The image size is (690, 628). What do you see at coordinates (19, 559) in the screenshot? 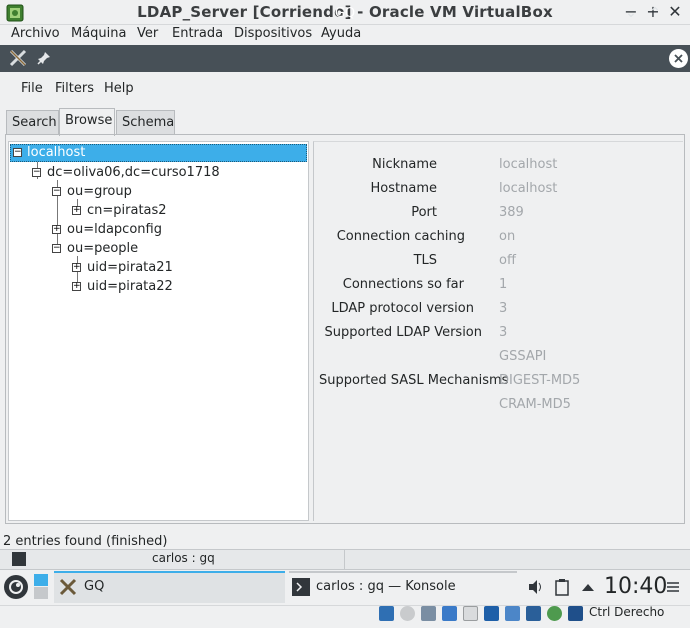
I see `terminal-icon` at bounding box center [19, 559].